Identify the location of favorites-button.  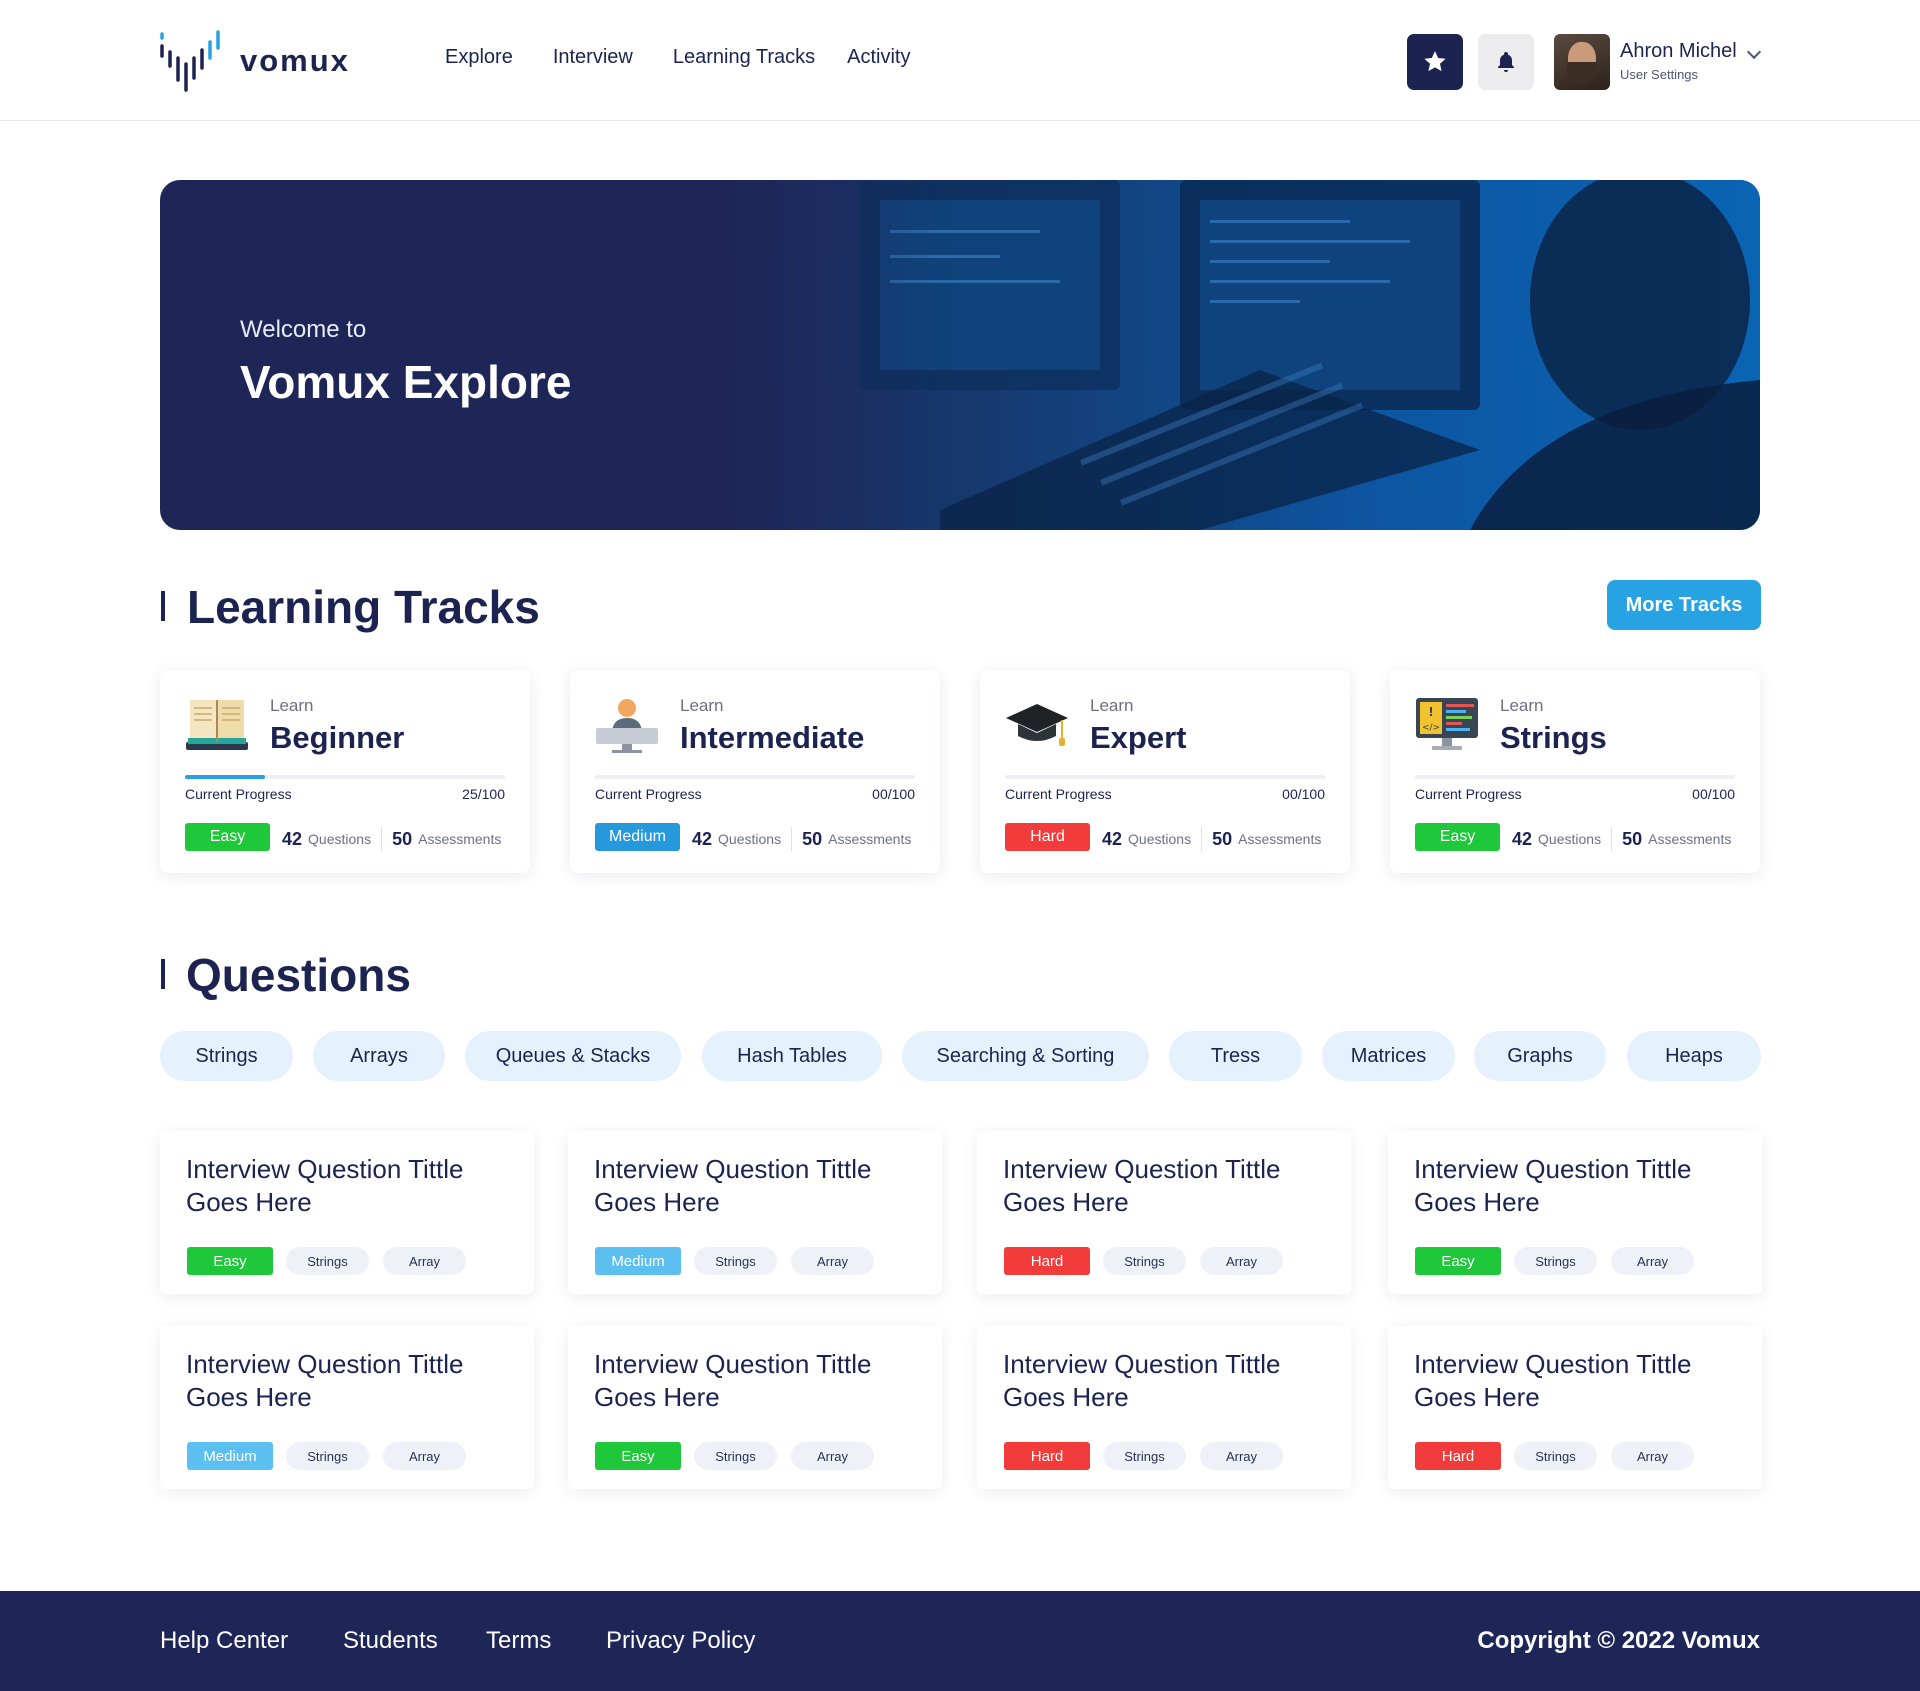
(1435, 62).